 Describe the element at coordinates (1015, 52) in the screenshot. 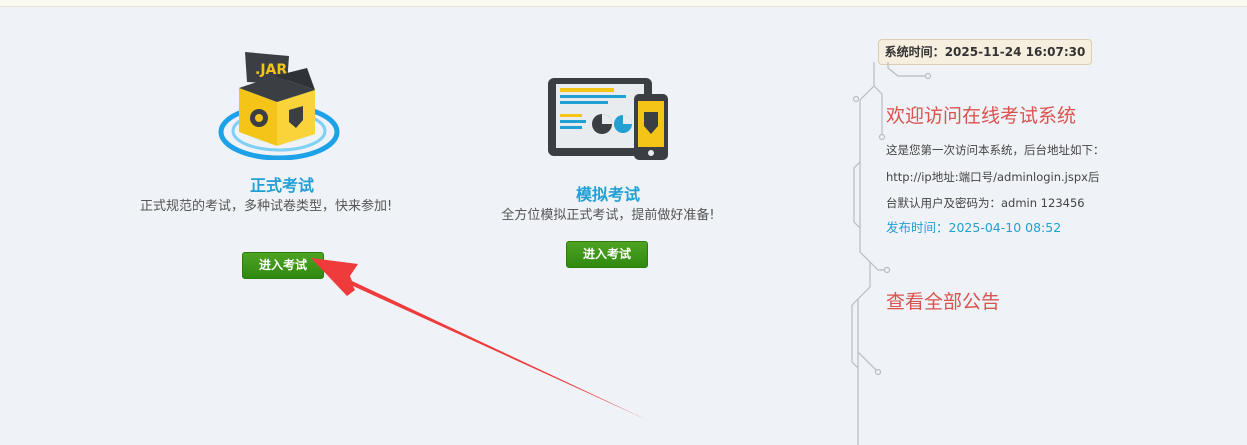

I see `system-time-value: 2025-11-24 16:07:30` at that location.